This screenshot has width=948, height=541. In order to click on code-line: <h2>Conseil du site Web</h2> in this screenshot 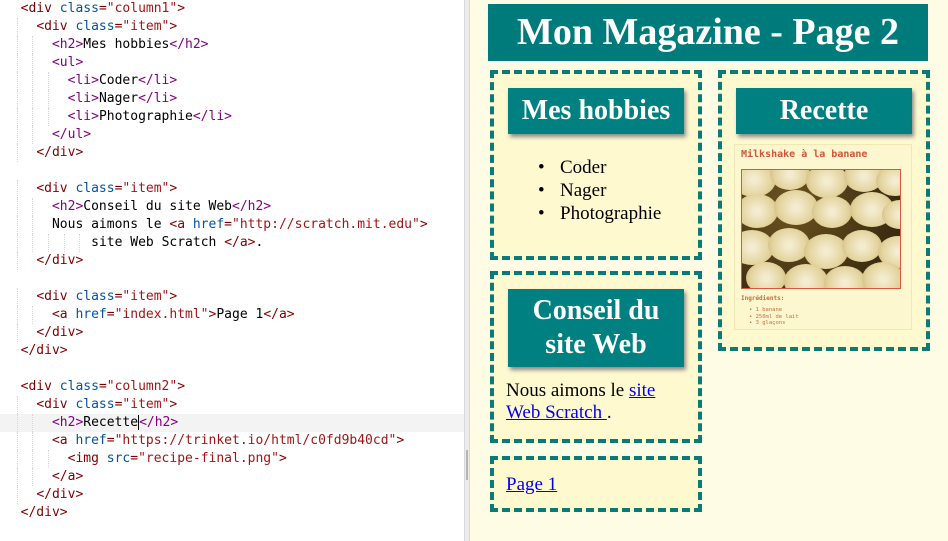, I will do `click(232, 207)`.